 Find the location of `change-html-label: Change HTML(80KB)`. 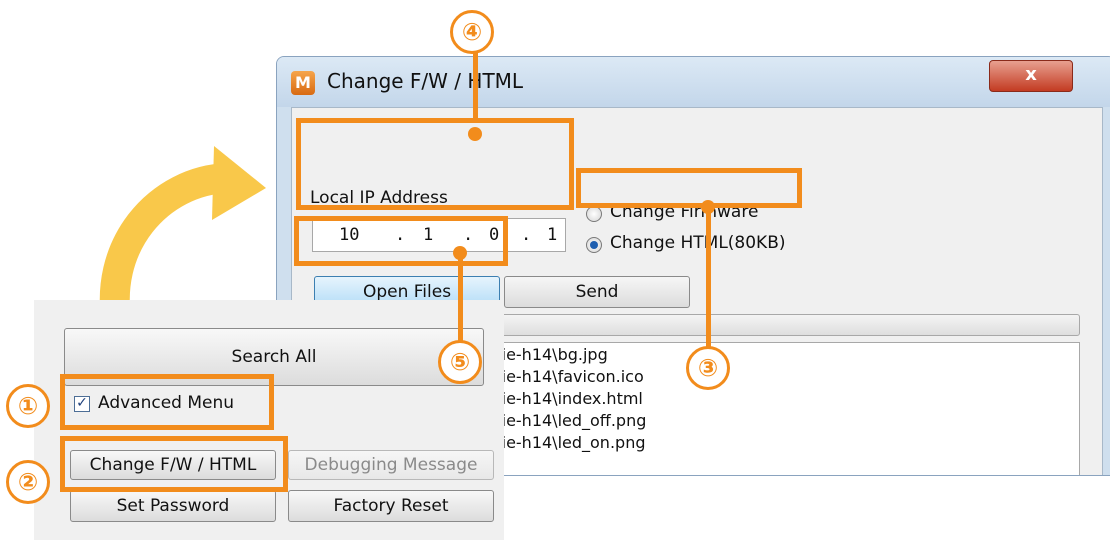

change-html-label: Change HTML(80KB) is located at coordinates (698, 243).